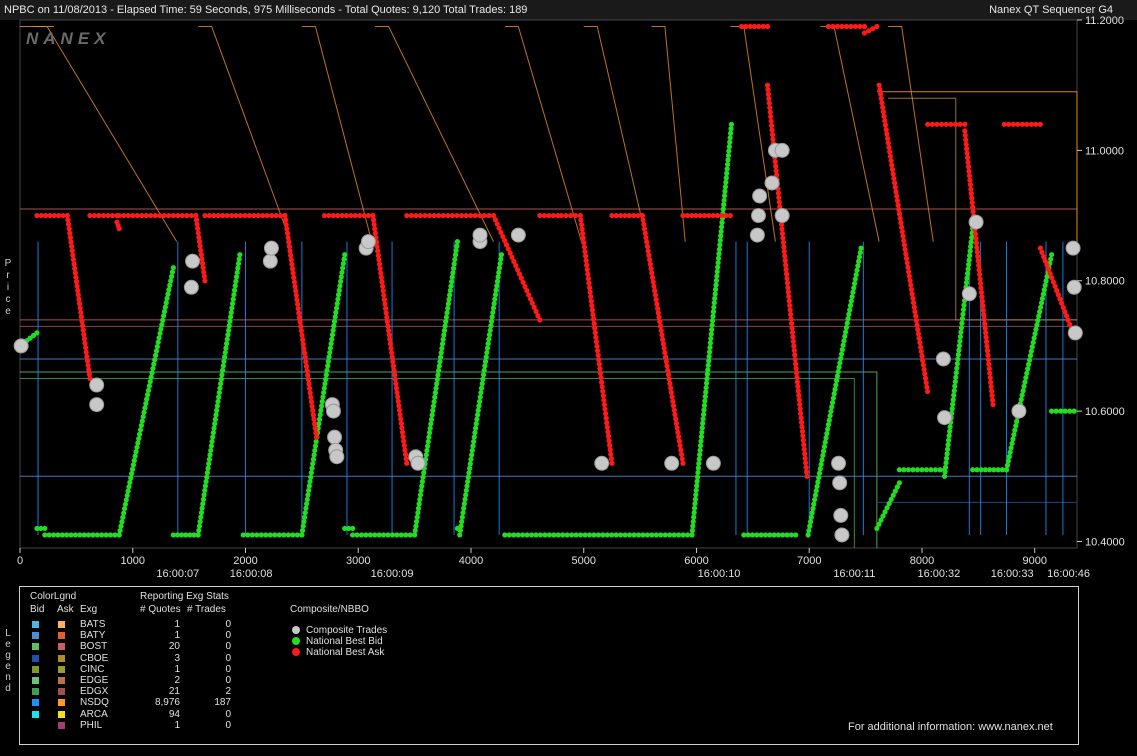 The height and width of the screenshot is (756, 1137). I want to click on col-bid: Bid, so click(37, 609).